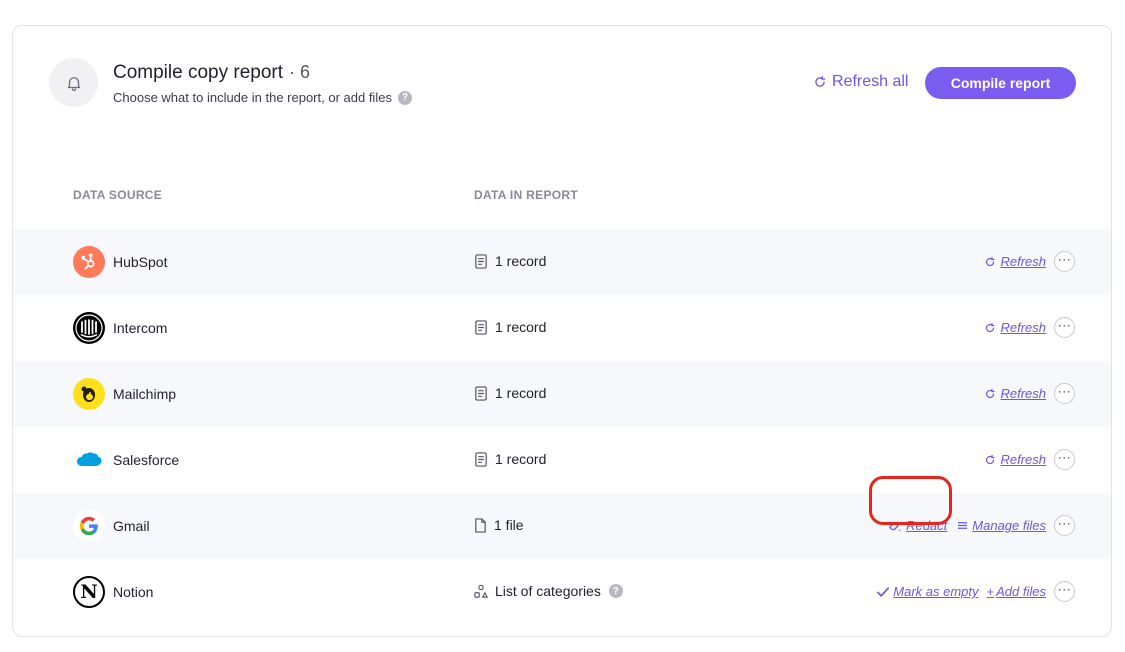 The width and height of the screenshot is (1125, 652). I want to click on hubspot-logo-icon, so click(89, 262).